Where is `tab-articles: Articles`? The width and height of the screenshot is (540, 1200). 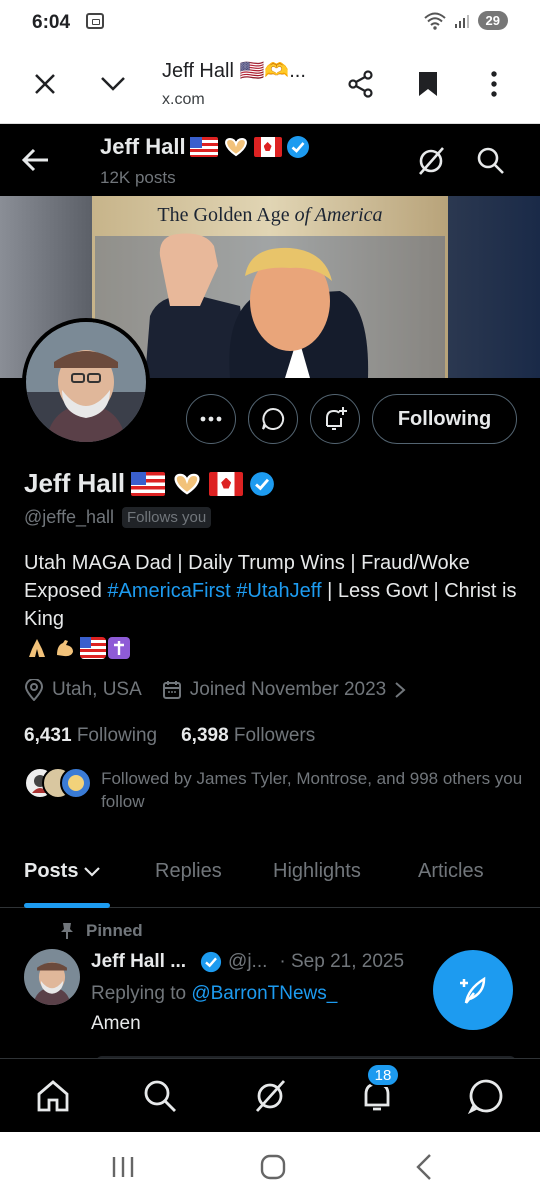
tab-articles: Articles is located at coordinates (451, 871).